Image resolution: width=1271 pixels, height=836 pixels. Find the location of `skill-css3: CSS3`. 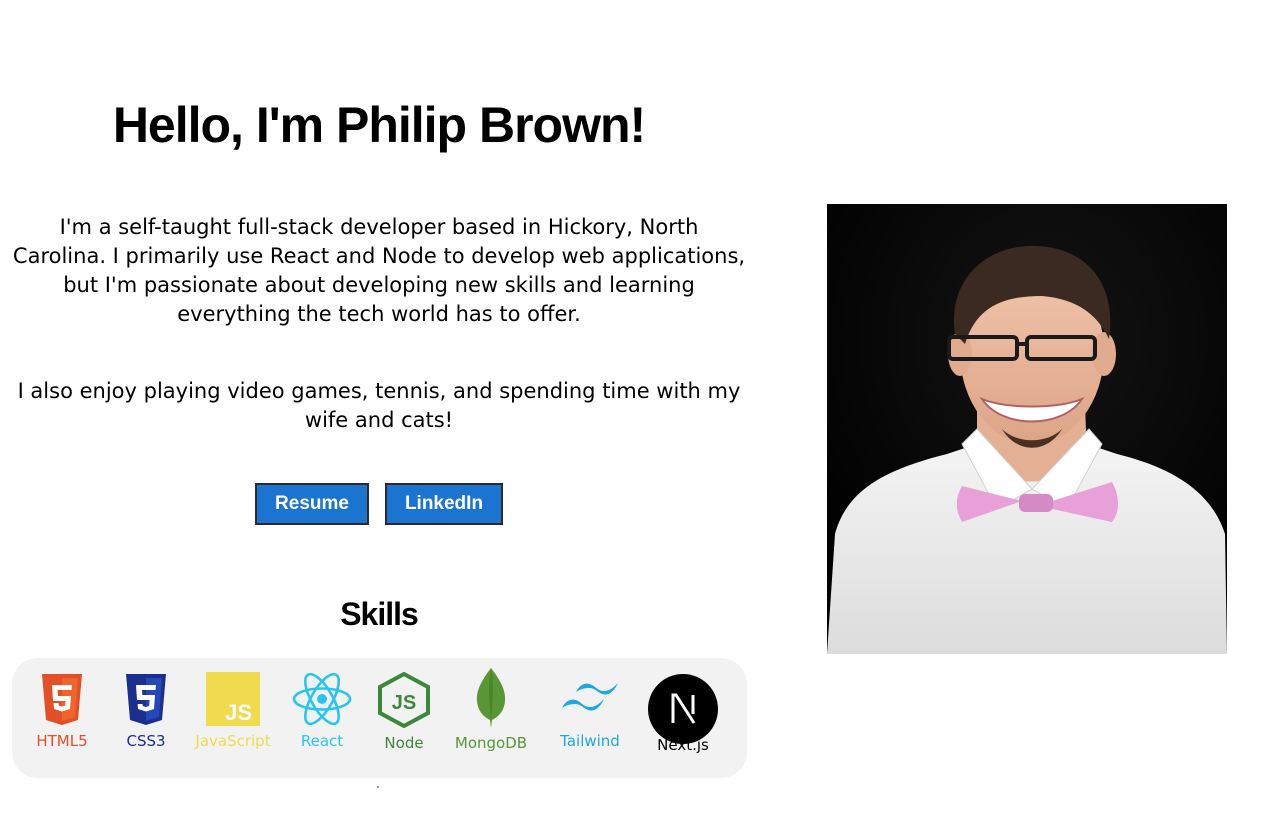

skill-css3: CSS3 is located at coordinates (146, 711).